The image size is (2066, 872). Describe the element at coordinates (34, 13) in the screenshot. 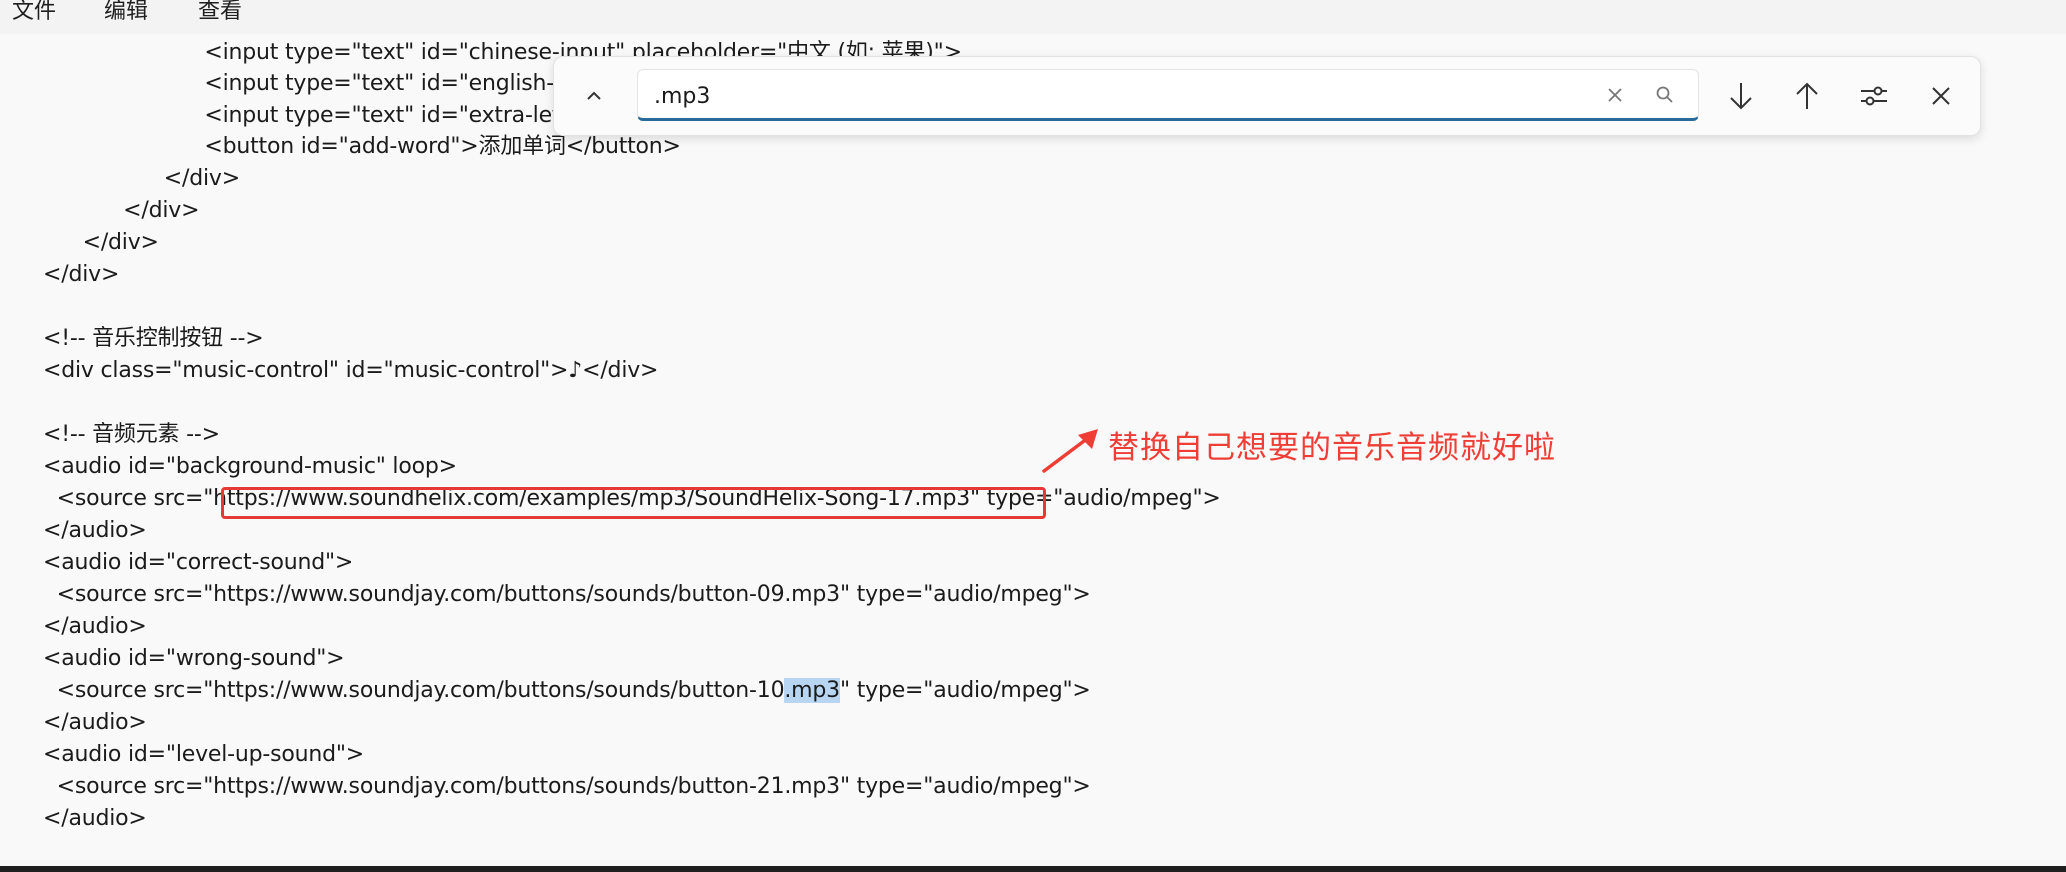

I see `menu-file: 文件` at that location.